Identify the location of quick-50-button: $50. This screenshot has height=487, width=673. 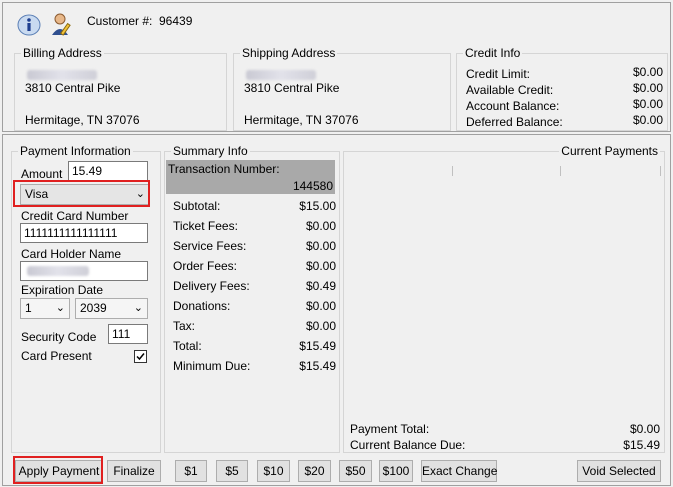
(355, 471).